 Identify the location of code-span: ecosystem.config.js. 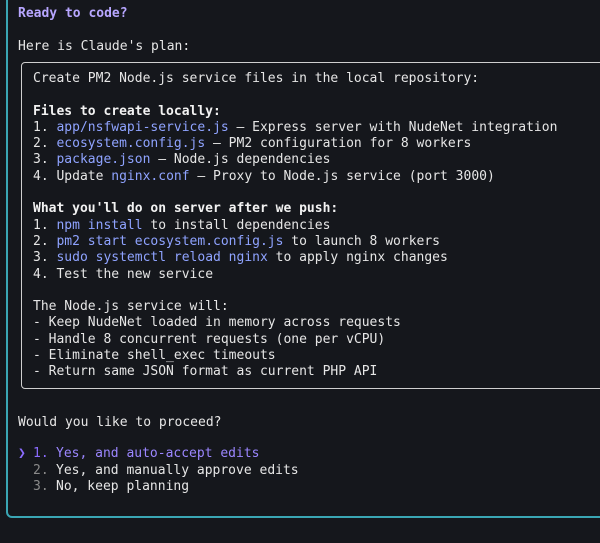
(131, 144).